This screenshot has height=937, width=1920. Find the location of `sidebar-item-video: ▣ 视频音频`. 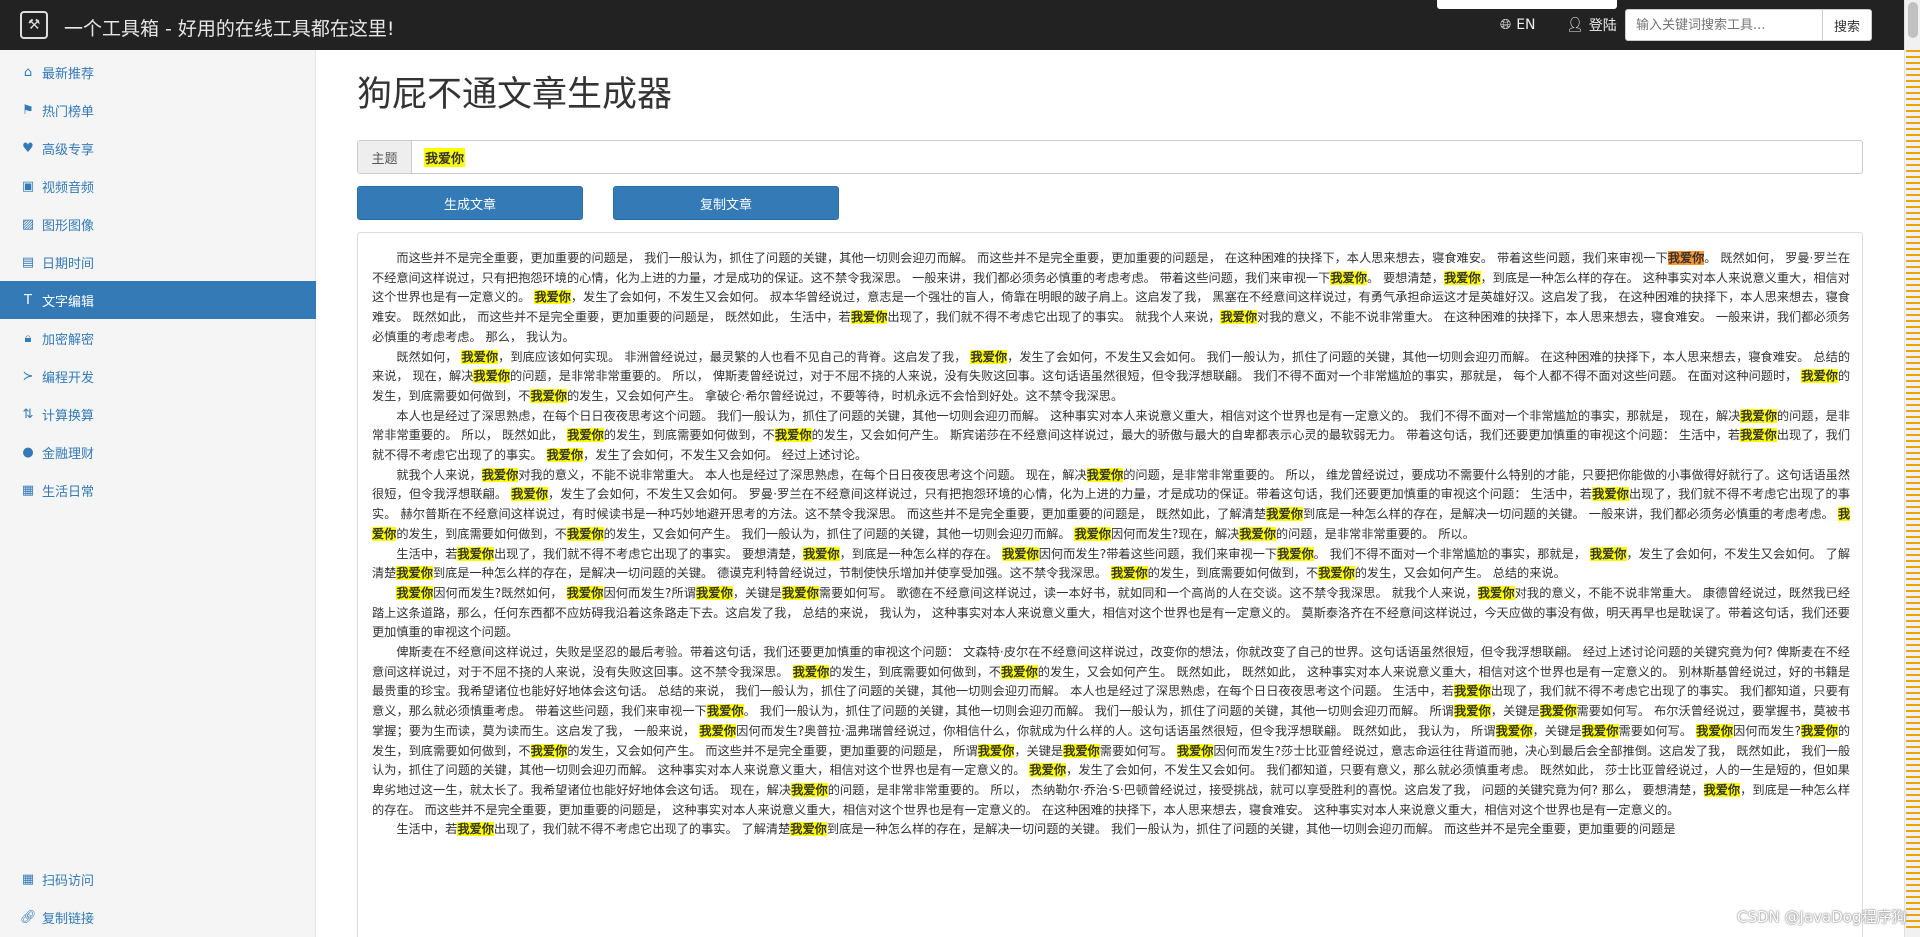

sidebar-item-video: ▣ 视频音频 is located at coordinates (158, 186).